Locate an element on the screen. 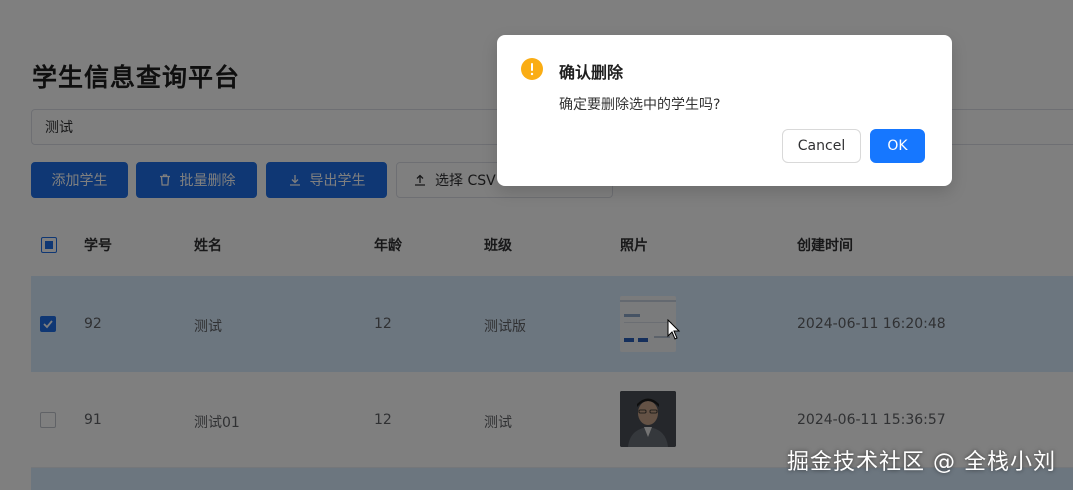 This screenshot has height=490, width=1073. dialog-title: 确认删除 is located at coordinates (591, 72).